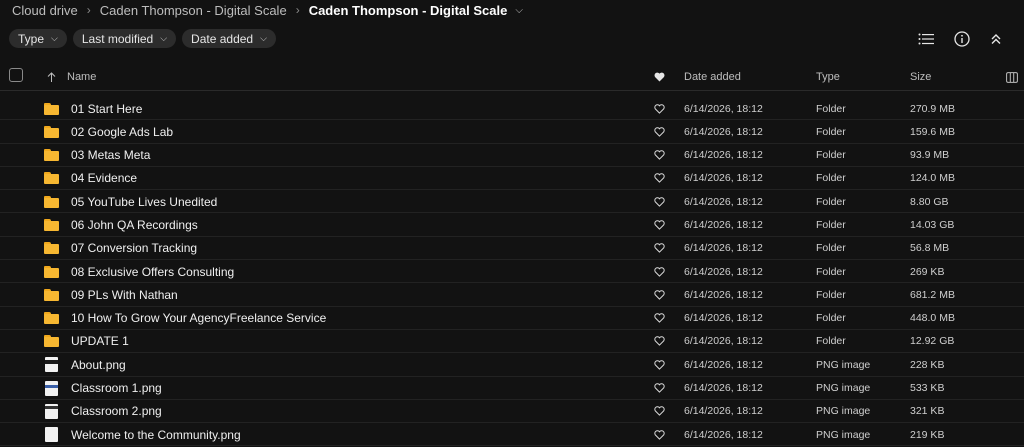  I want to click on size-value: 56.8 MB, so click(930, 248).